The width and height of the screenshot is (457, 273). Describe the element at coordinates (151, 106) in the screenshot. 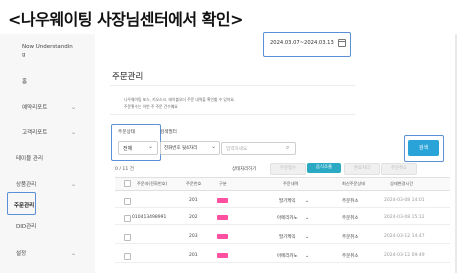

I see `notice-line-2: 주문횟수는 이번 주 주문 건수예요` at that location.